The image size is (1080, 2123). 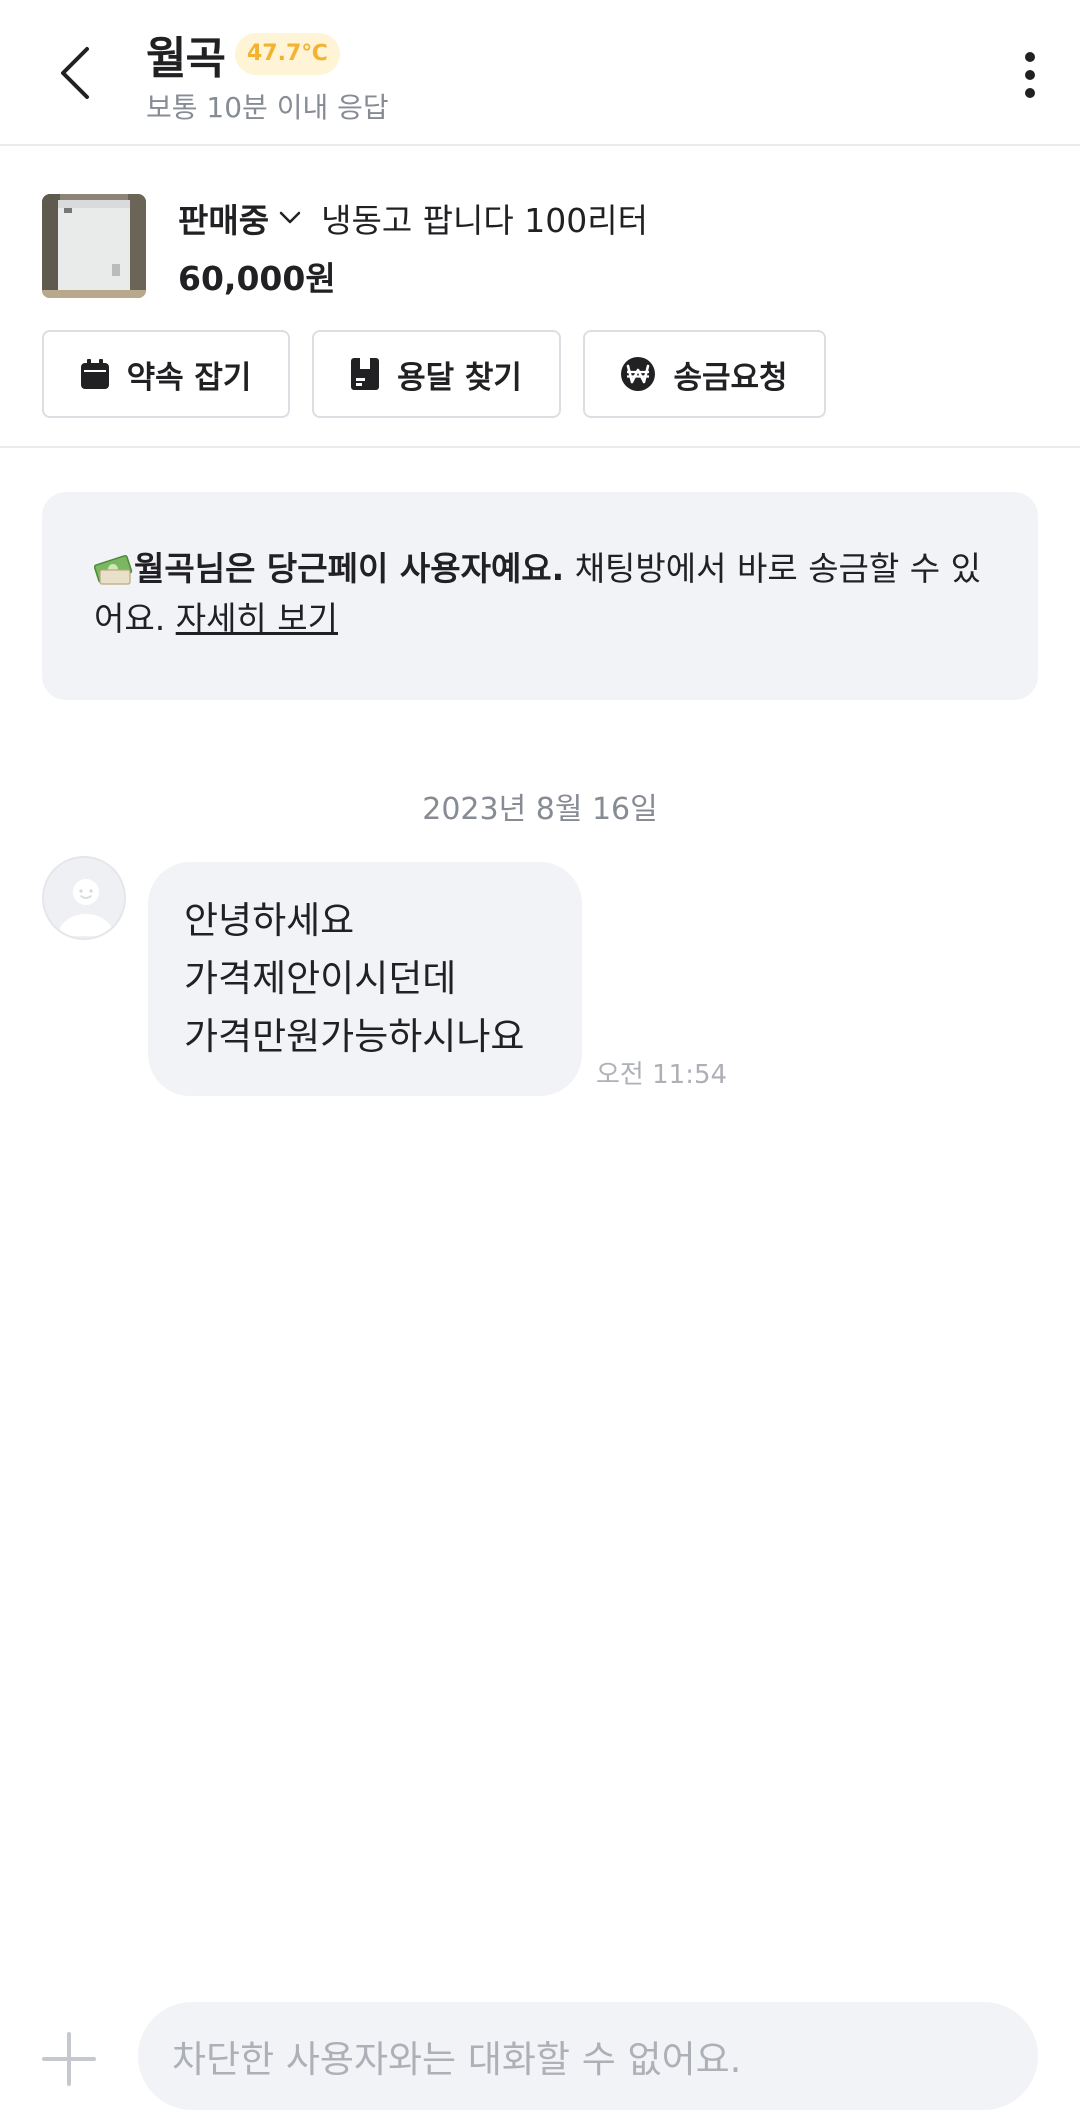 I want to click on default-profile-icon, so click(x=84, y=898).